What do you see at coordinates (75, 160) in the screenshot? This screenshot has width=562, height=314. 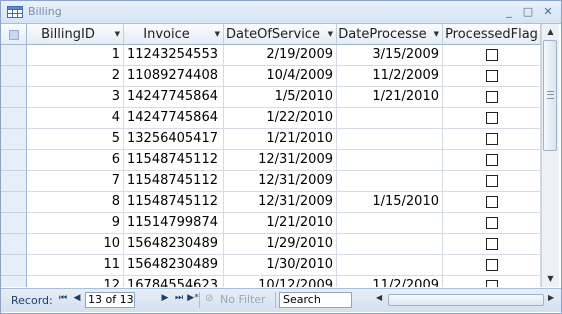 I see `billing-id-cell: 6` at bounding box center [75, 160].